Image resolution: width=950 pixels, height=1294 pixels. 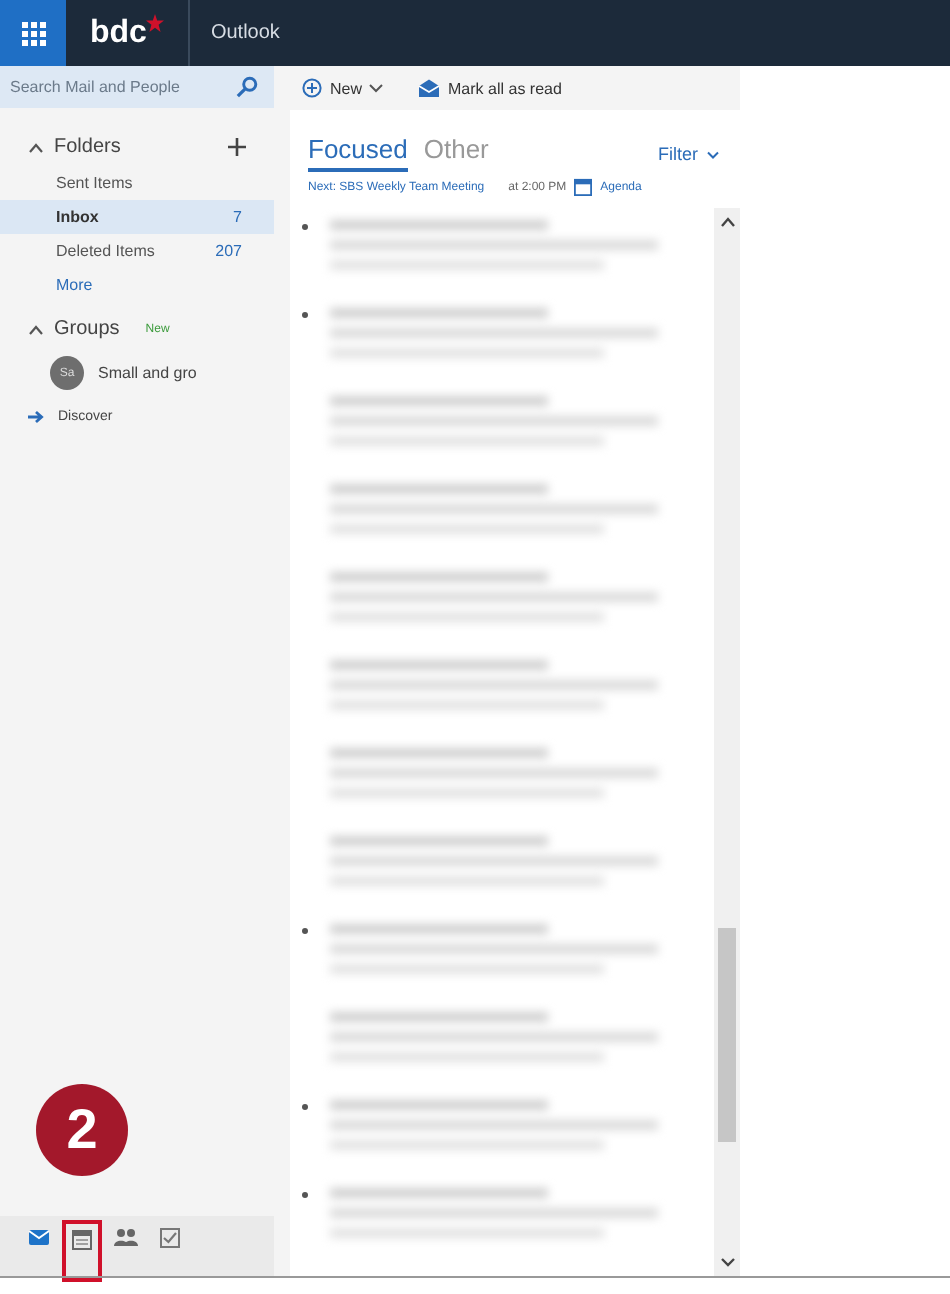 I want to click on grid-icon, so click(x=33, y=33).